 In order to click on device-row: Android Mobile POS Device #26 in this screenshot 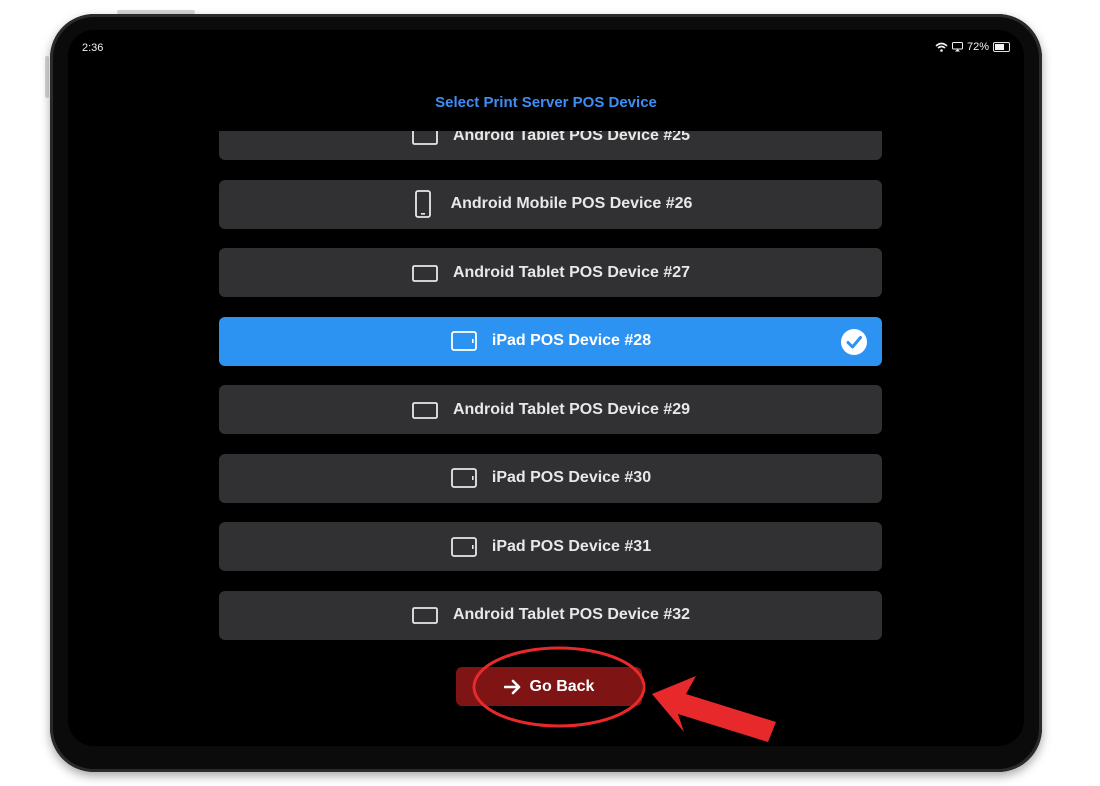, I will do `click(550, 204)`.